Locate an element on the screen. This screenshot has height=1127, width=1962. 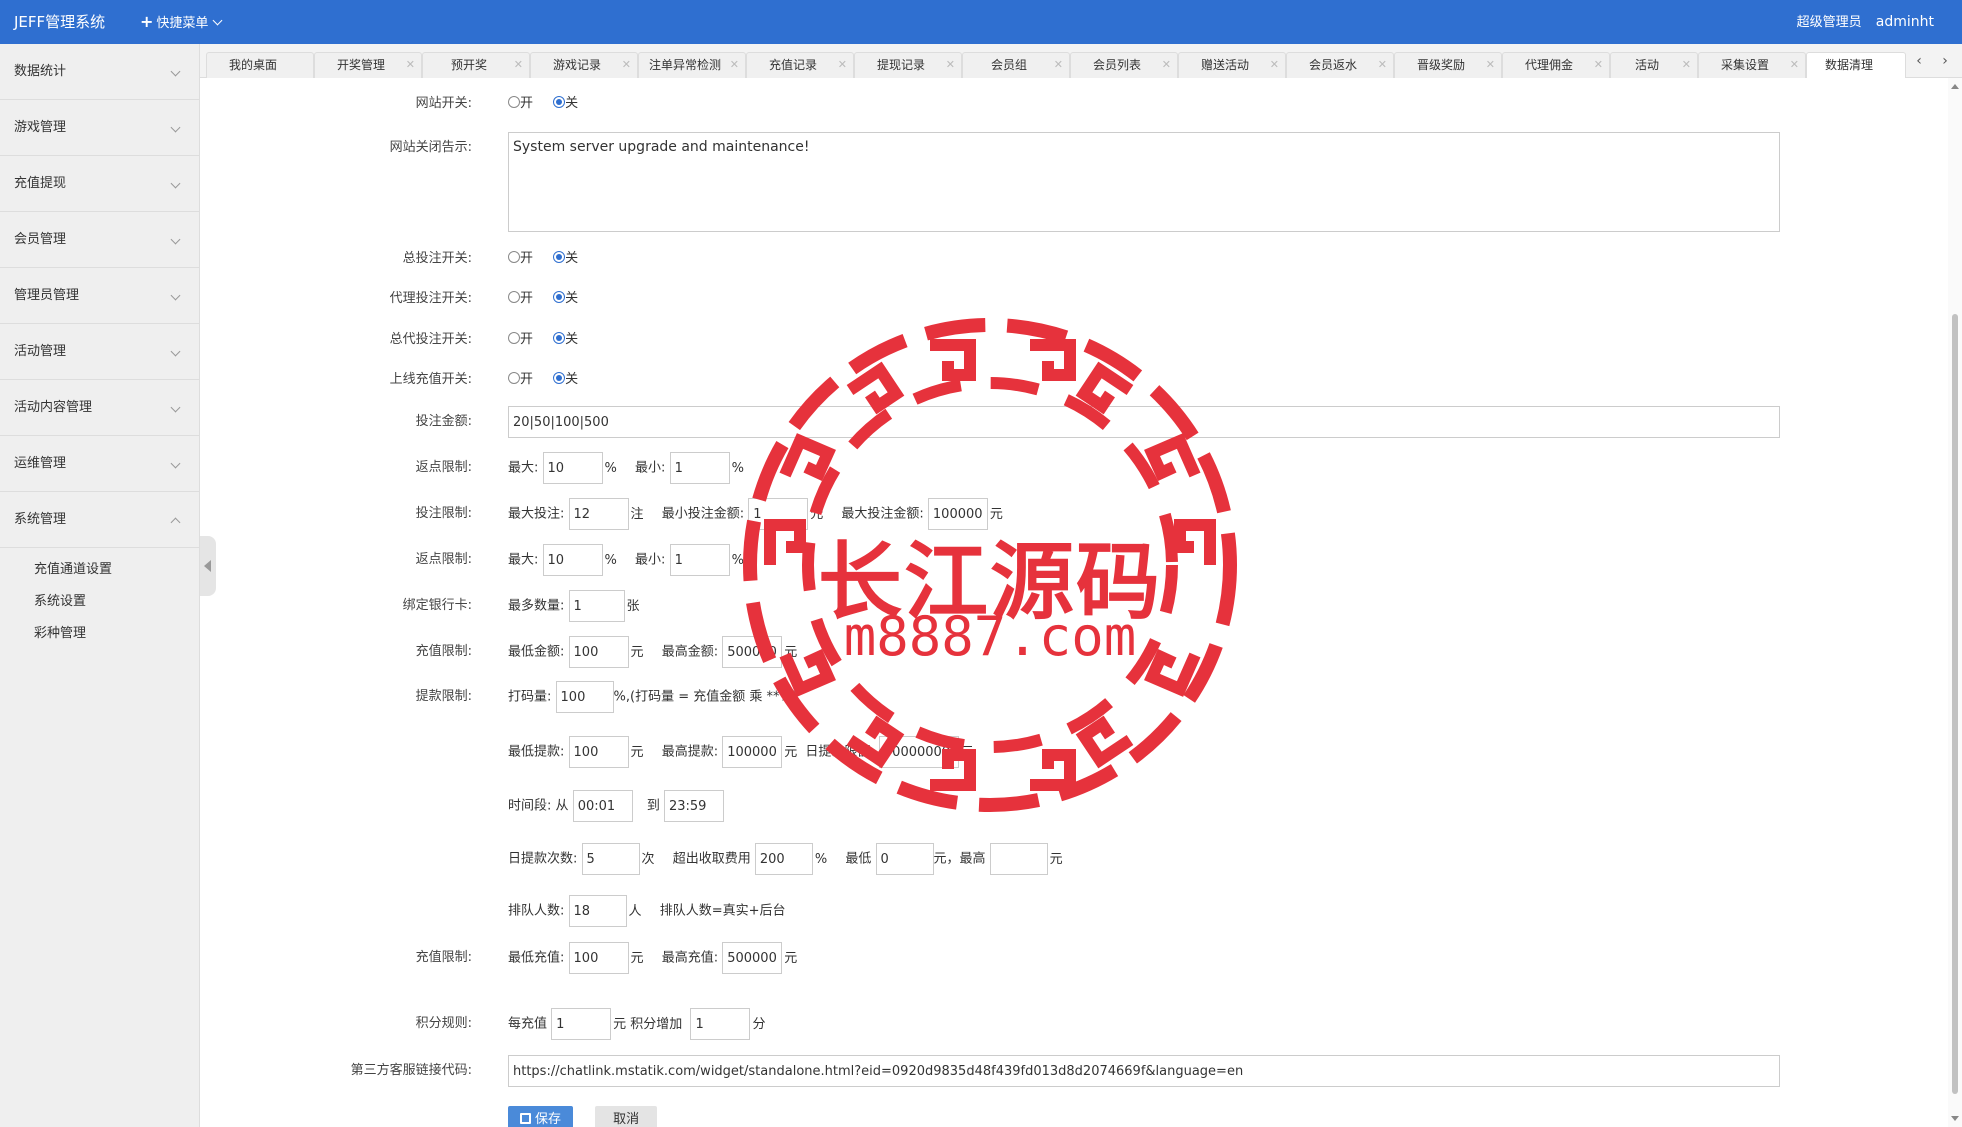
row-site-switch: 网站开关: 开 关 is located at coordinates (1074, 104).